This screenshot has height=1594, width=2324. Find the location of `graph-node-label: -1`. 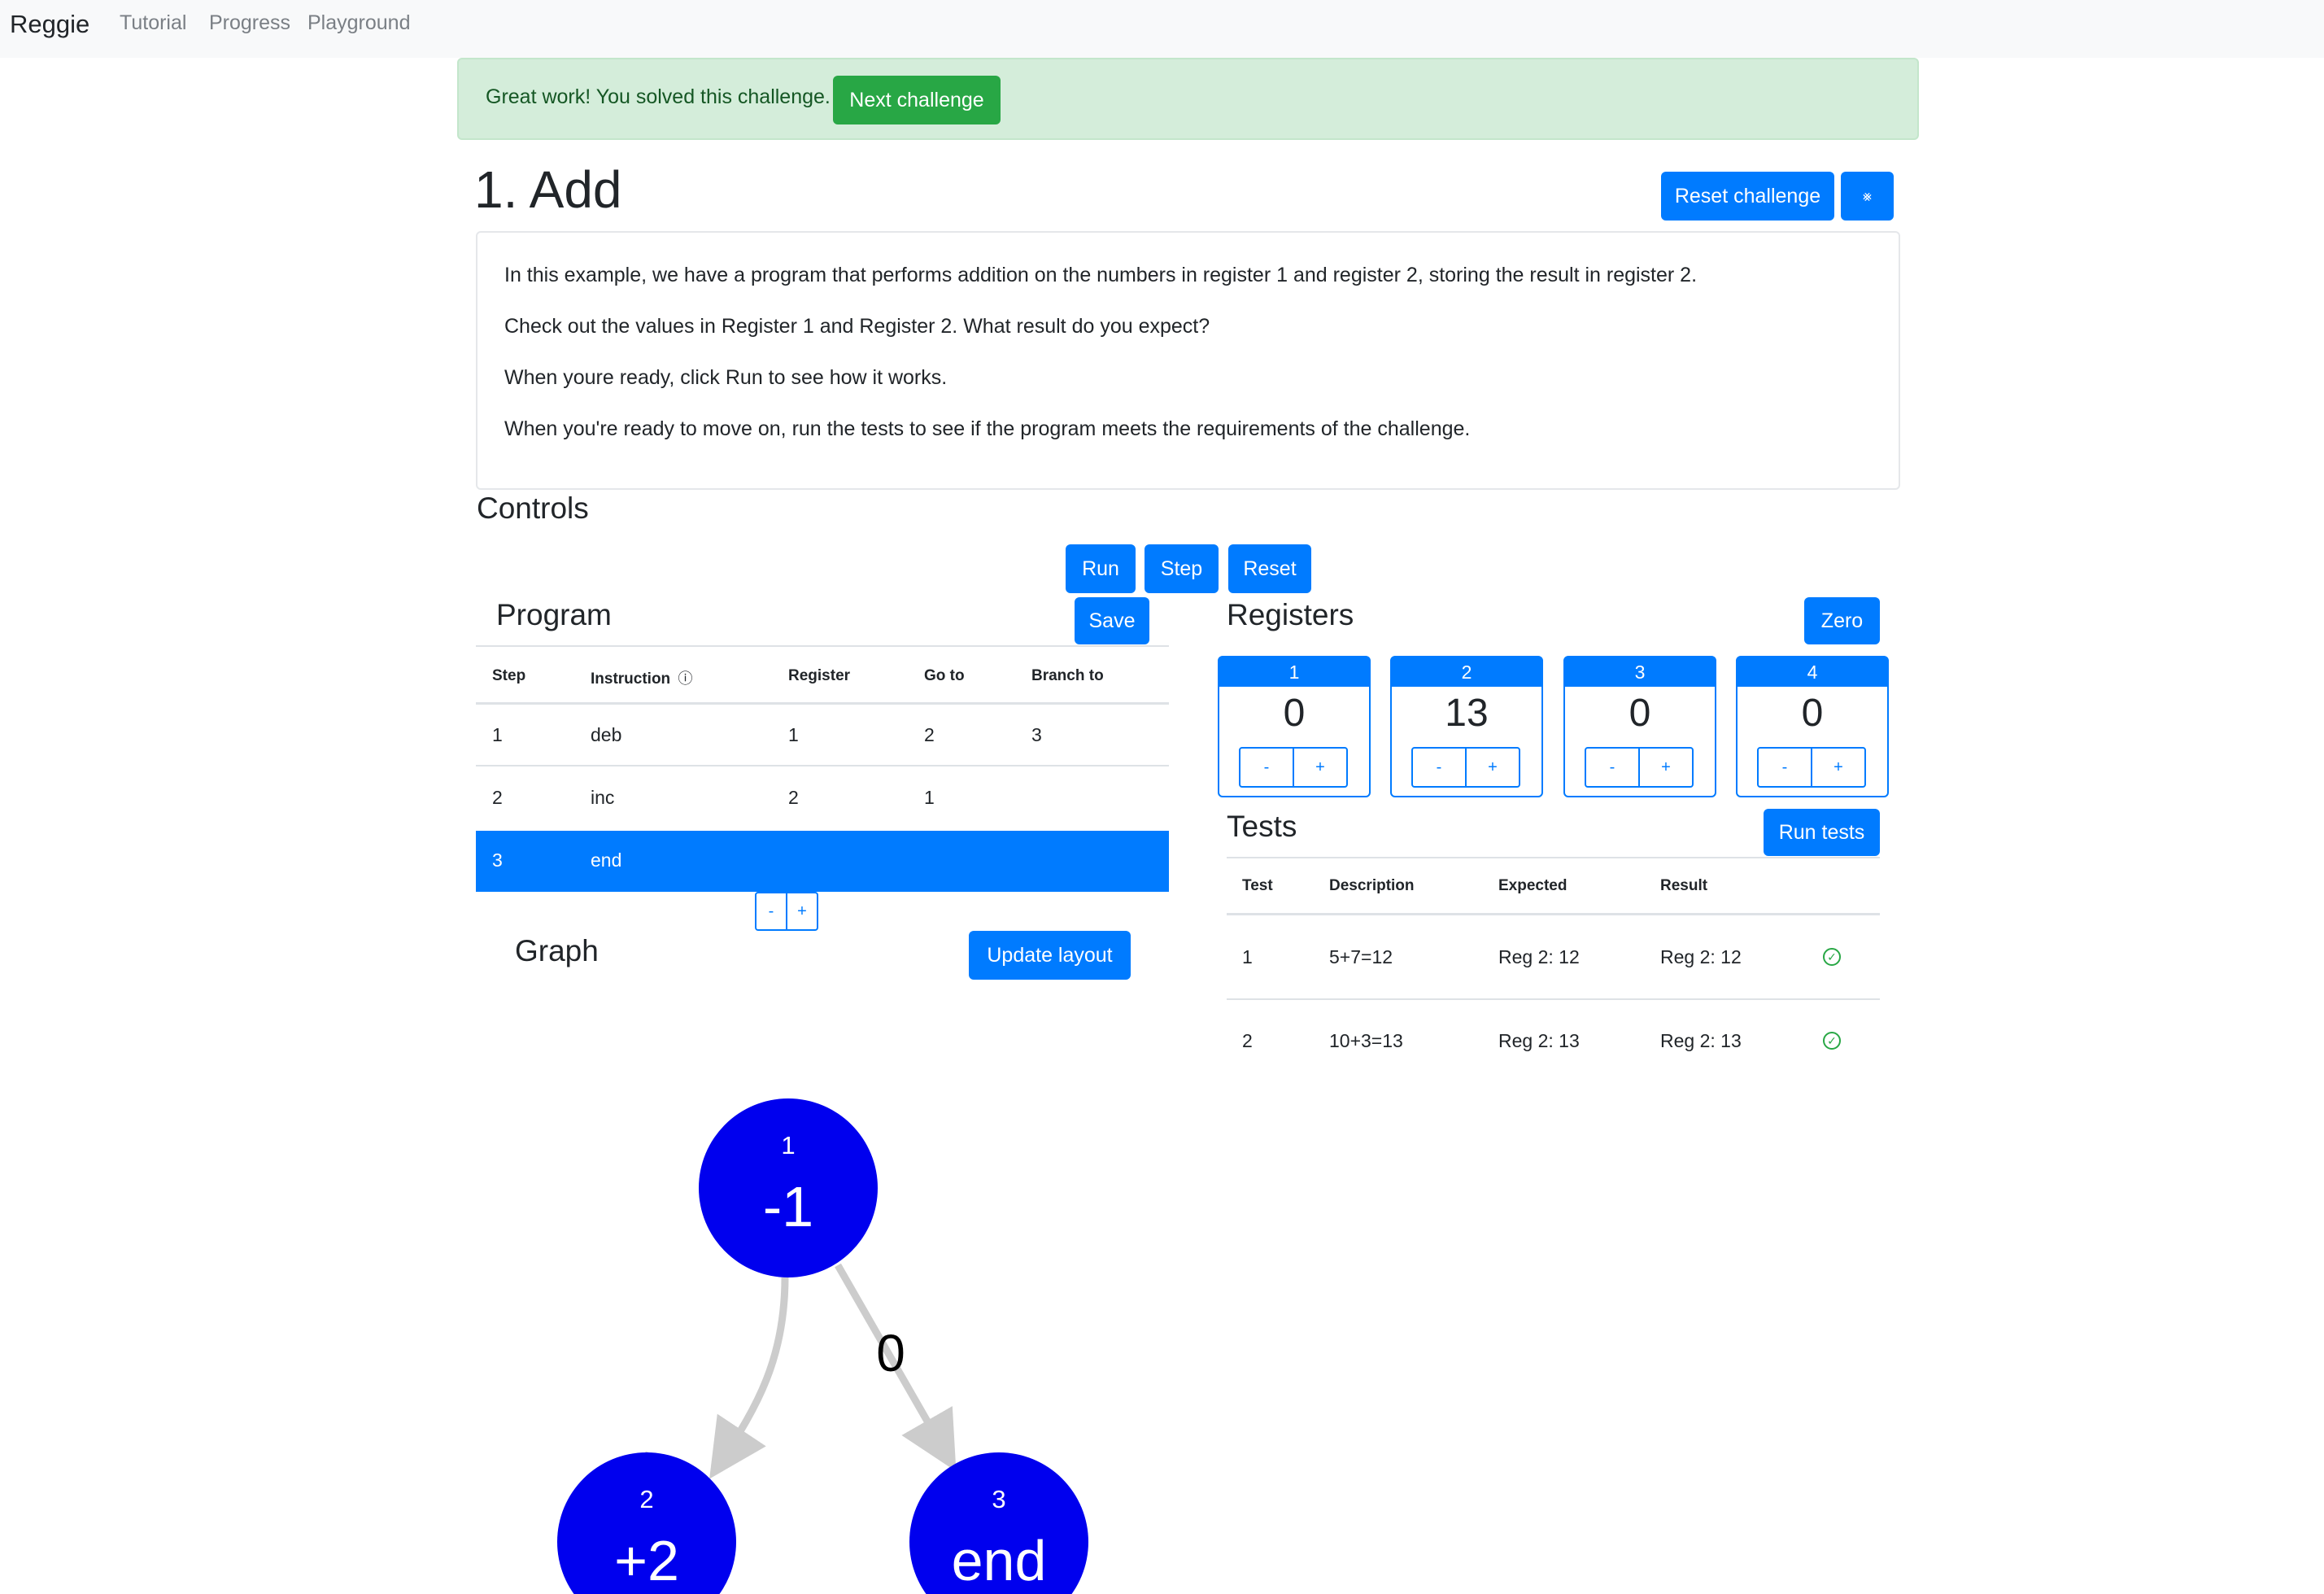

graph-node-label: -1 is located at coordinates (788, 1206).